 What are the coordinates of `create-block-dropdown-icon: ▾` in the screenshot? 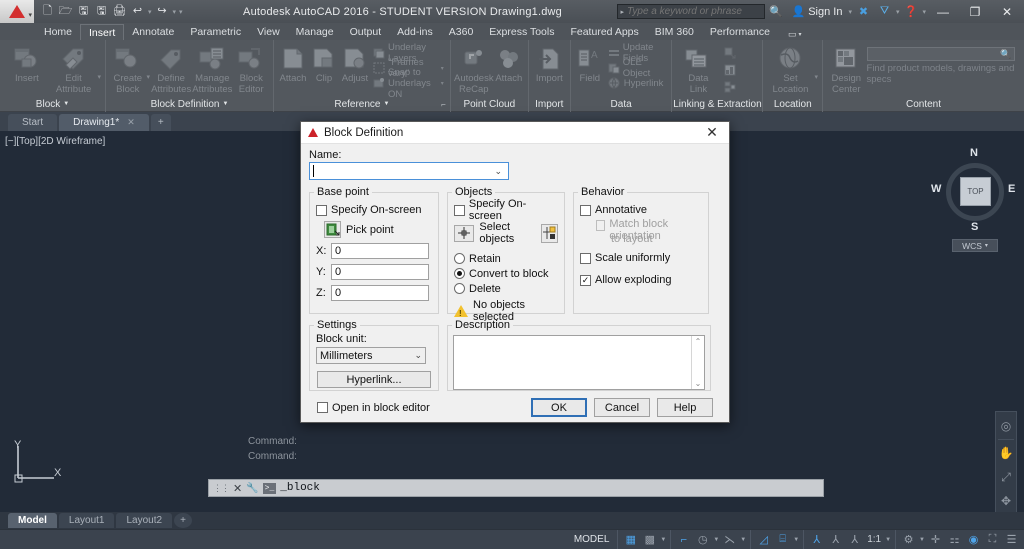 It's located at (149, 85).